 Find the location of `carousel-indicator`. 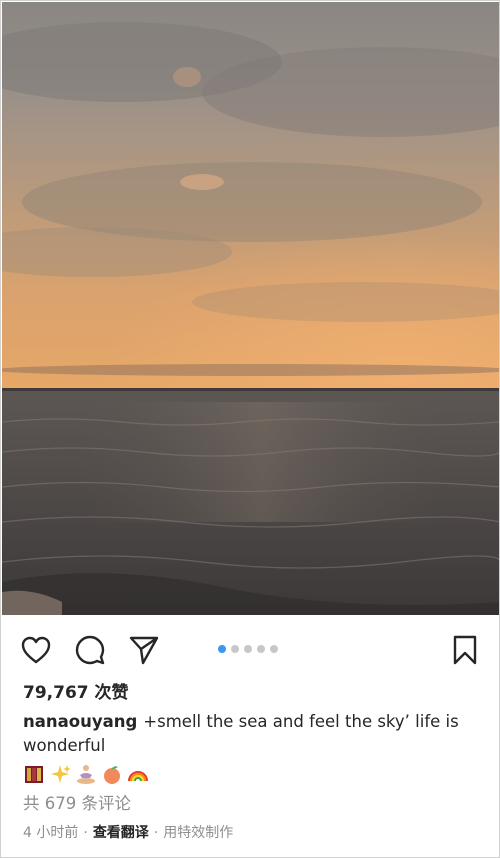

carousel-indicator is located at coordinates (248, 649).